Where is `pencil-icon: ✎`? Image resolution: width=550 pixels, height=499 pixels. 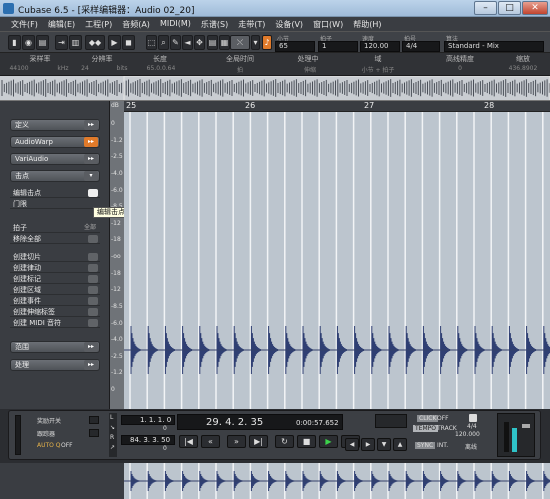 pencil-icon: ✎ is located at coordinates (175, 42).